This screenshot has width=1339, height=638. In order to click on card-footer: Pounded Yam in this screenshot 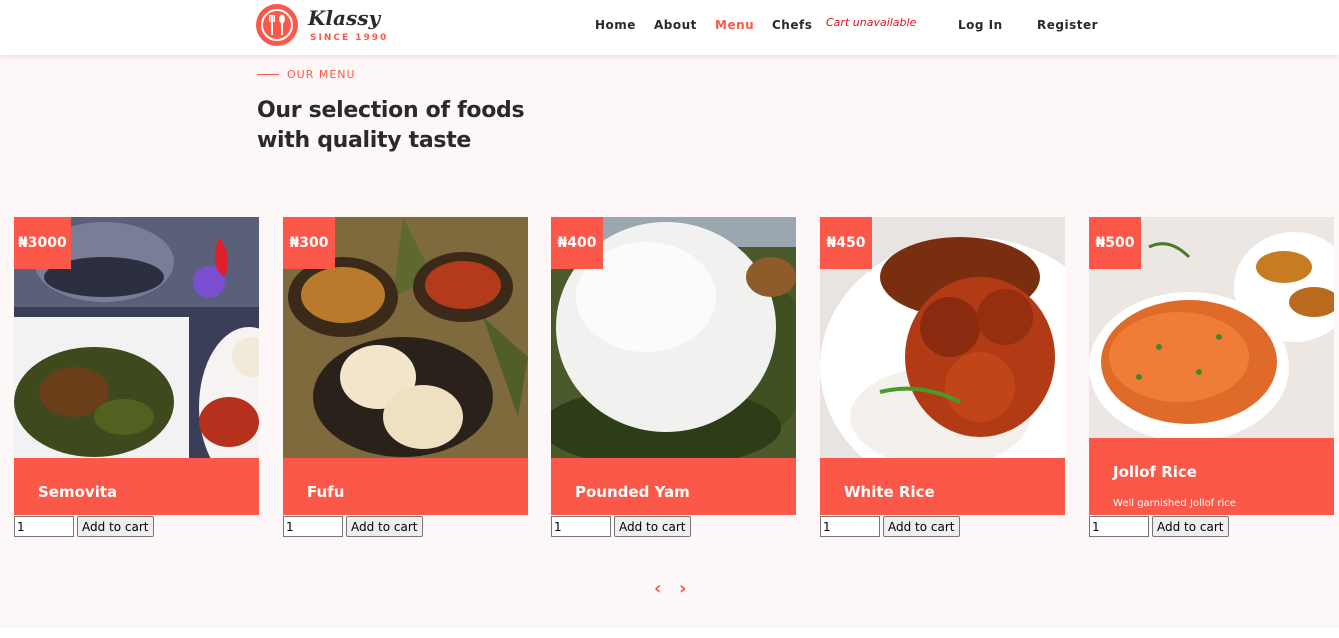, I will do `click(673, 486)`.